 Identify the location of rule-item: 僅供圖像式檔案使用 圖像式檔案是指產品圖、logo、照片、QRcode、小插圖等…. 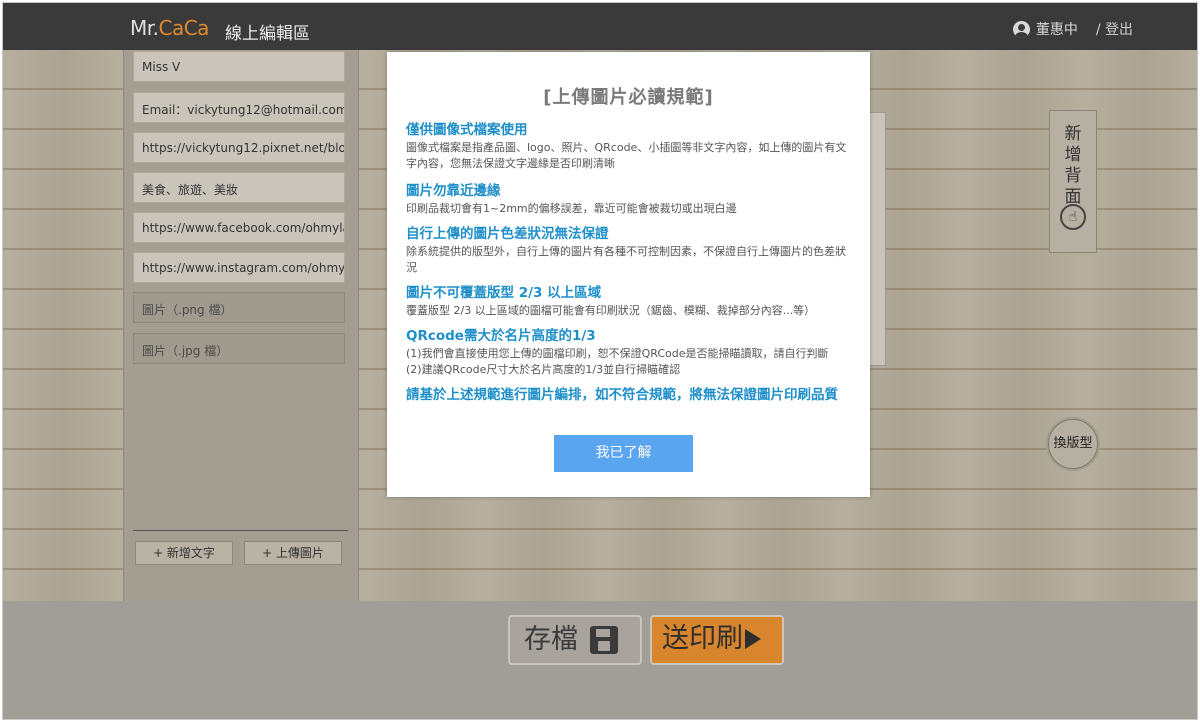
(631, 145).